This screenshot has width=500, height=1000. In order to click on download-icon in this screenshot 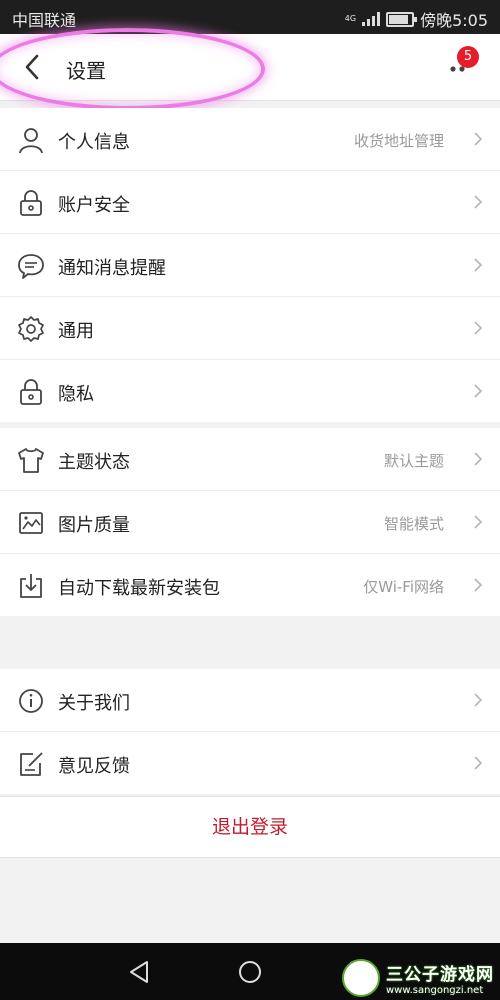, I will do `click(31, 586)`.